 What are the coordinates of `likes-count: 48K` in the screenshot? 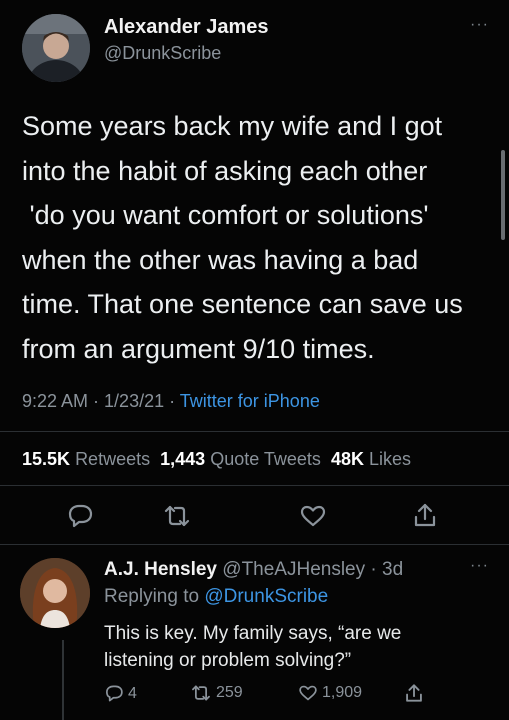 It's located at (347, 459).